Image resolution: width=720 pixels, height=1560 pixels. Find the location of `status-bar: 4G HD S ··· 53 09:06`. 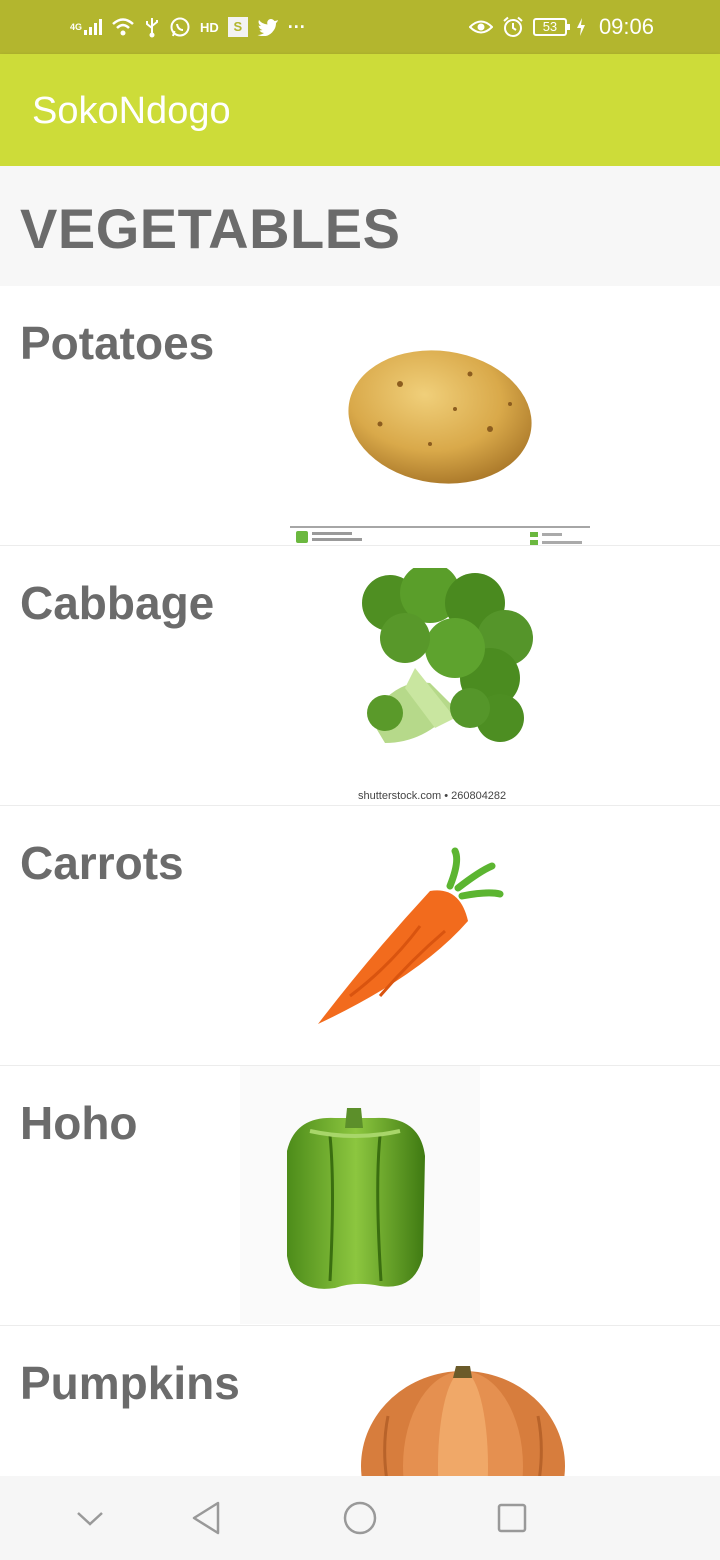

status-bar: 4G HD S ··· 53 09:06 is located at coordinates (360, 27).